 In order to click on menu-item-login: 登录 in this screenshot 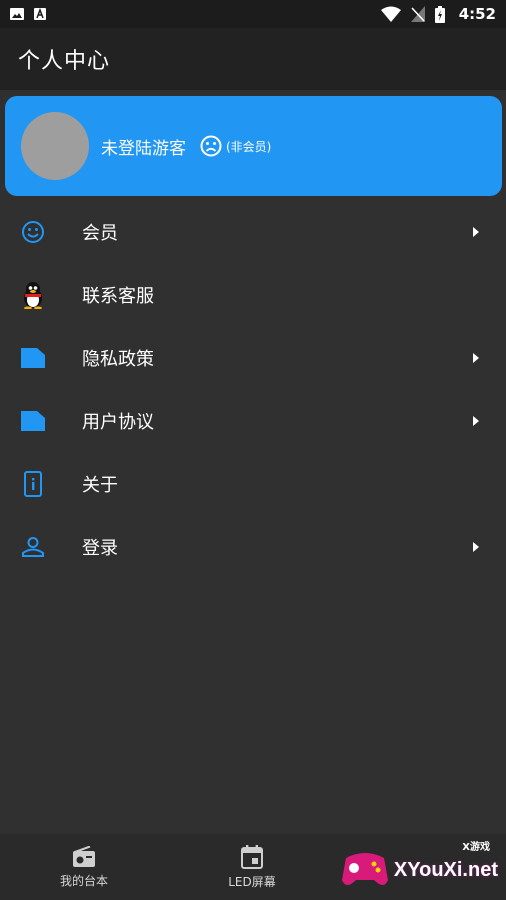, I will do `click(253, 546)`.